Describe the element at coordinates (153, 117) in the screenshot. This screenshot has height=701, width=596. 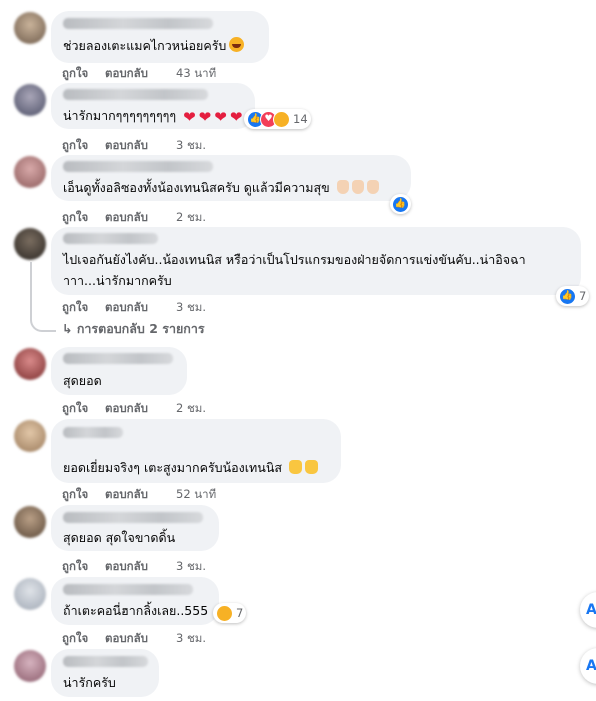
I see `comment-text: น่ารักมากๆๆๆๆๆๆๆๆๆ ❤ ❤ ❤ ❤` at that location.